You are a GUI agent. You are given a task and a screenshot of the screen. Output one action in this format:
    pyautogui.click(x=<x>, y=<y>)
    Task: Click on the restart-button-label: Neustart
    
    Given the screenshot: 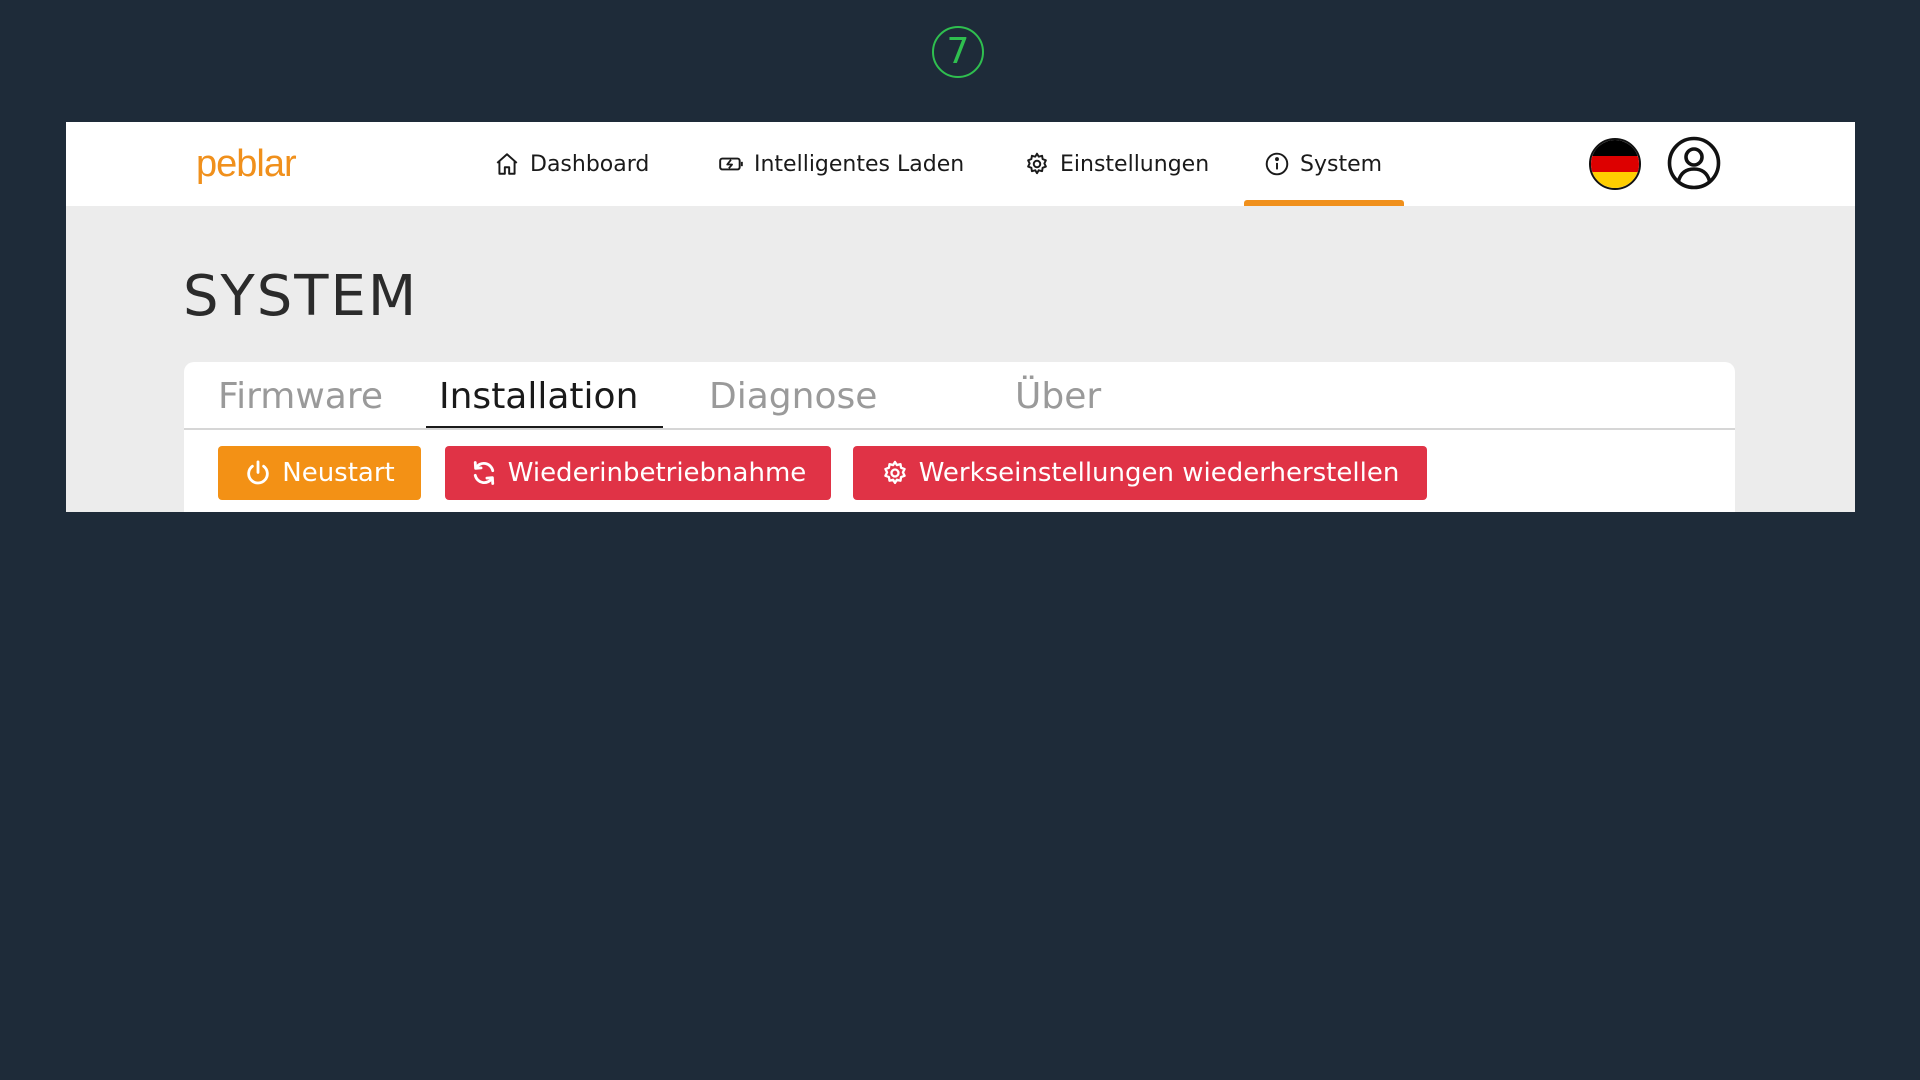 What is the action you would take?
    pyautogui.click(x=338, y=473)
    